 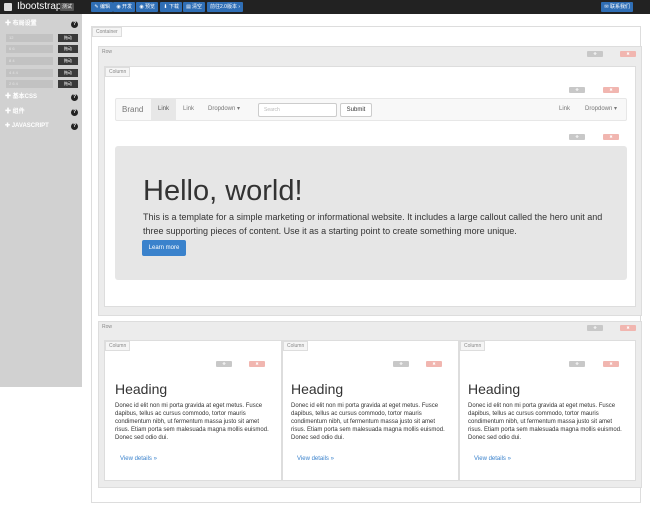 I want to click on menu-icon, so click(x=8, y=7).